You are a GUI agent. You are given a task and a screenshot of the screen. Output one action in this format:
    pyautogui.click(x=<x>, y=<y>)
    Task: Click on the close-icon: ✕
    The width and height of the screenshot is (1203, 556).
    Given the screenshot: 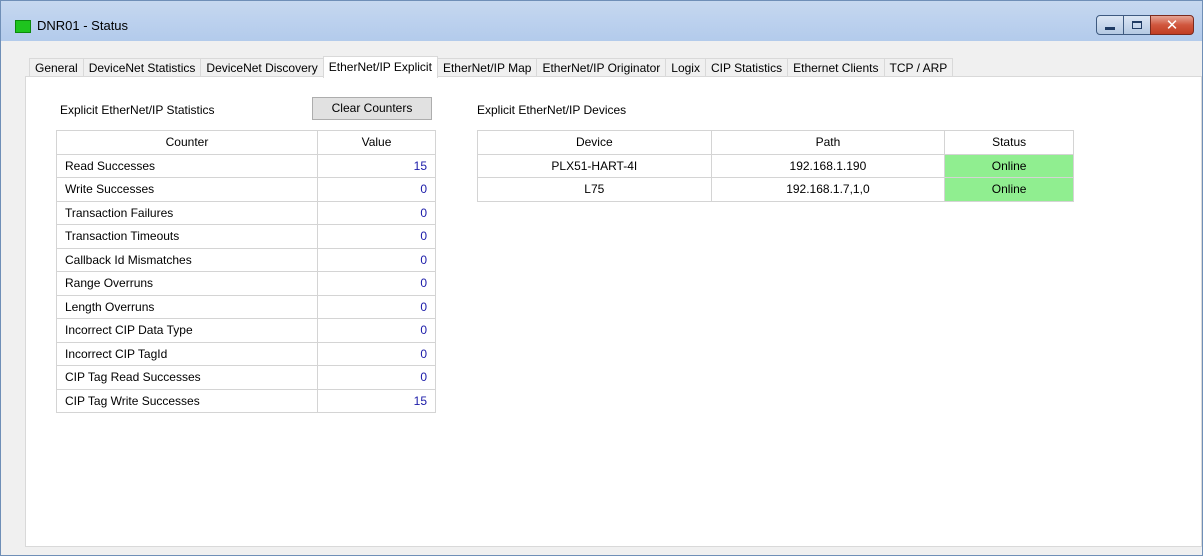 What is the action you would take?
    pyautogui.click(x=1172, y=24)
    